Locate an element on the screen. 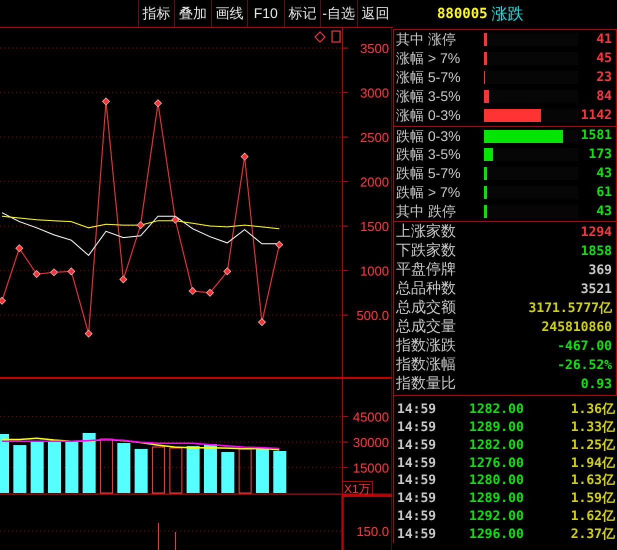 The image size is (617, 550). stat-value: 369 is located at coordinates (600, 271).